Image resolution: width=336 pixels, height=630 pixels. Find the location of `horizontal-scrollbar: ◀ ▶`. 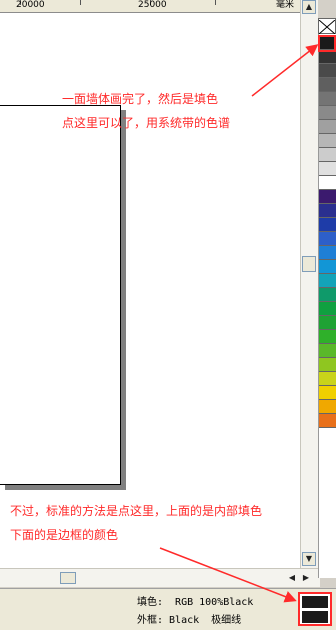

horizontal-scrollbar: ◀ ▶ is located at coordinates (160, 577).